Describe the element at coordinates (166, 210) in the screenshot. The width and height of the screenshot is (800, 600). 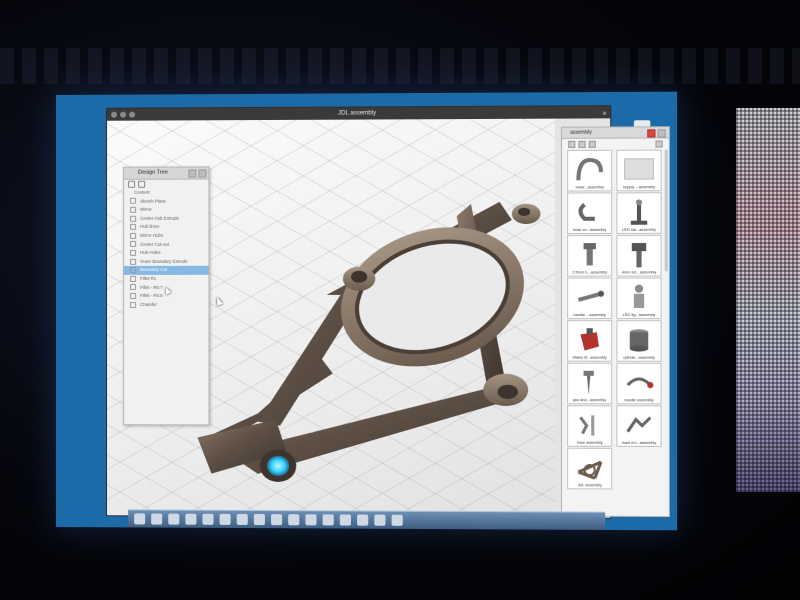
I see `design-tree-item: Mirror` at that location.